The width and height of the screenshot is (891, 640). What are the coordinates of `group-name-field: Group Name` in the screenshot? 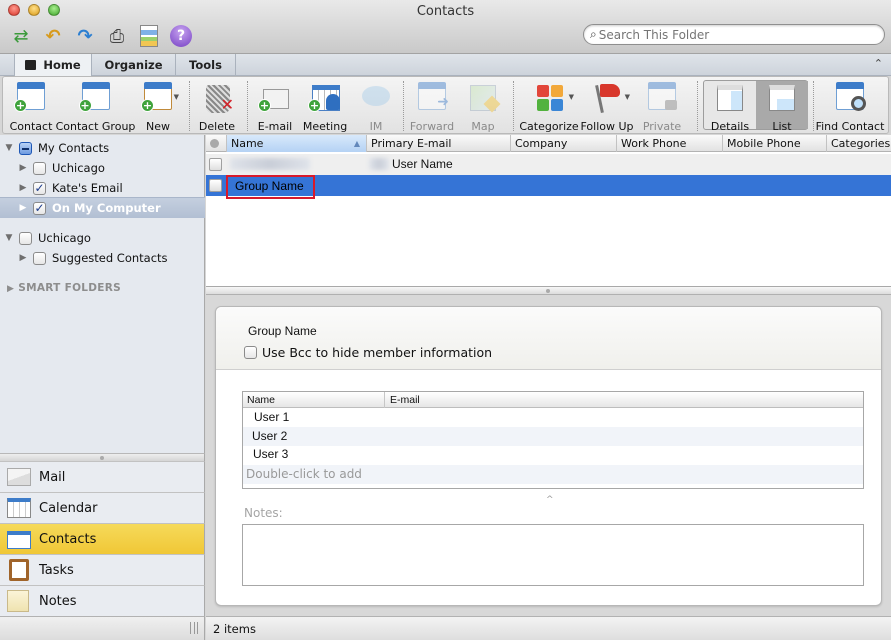 It's located at (282, 331).